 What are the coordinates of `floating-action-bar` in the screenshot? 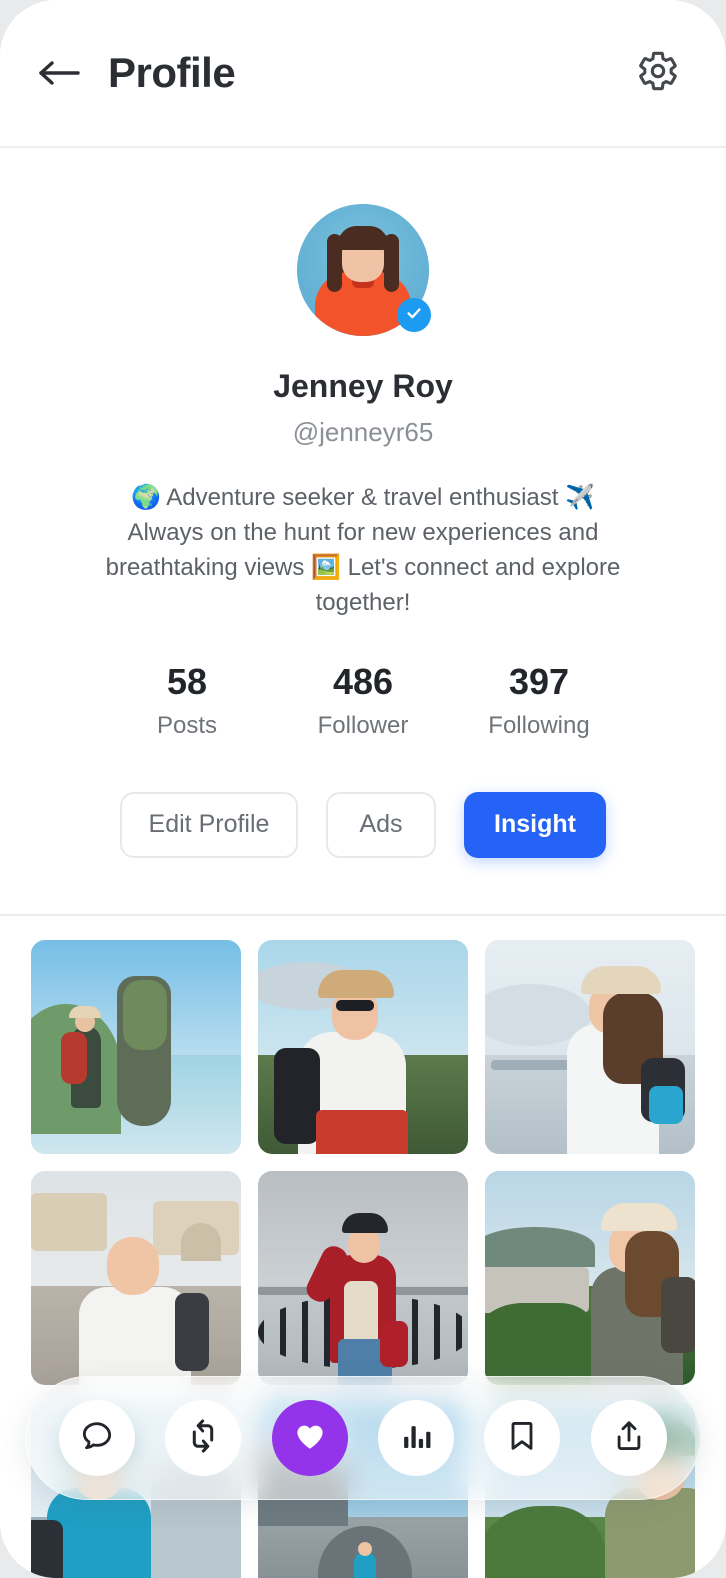 It's located at (363, 1438).